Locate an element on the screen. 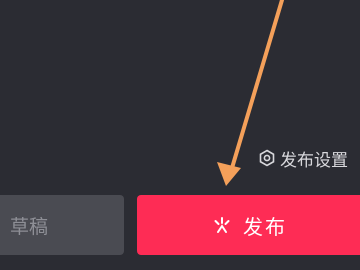  publish-settings-label: 发布设置 is located at coordinates (314, 160).